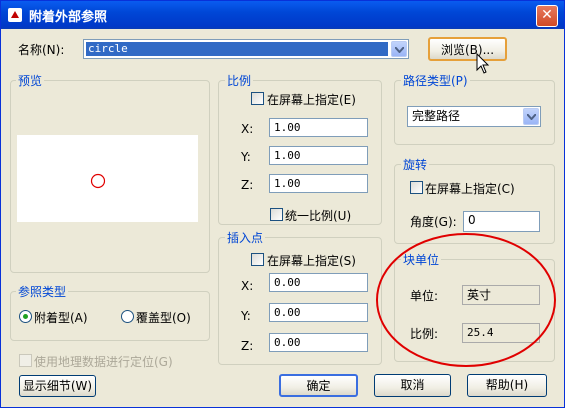  What do you see at coordinates (483, 63) in the screenshot?
I see `cursor-icon` at bounding box center [483, 63].